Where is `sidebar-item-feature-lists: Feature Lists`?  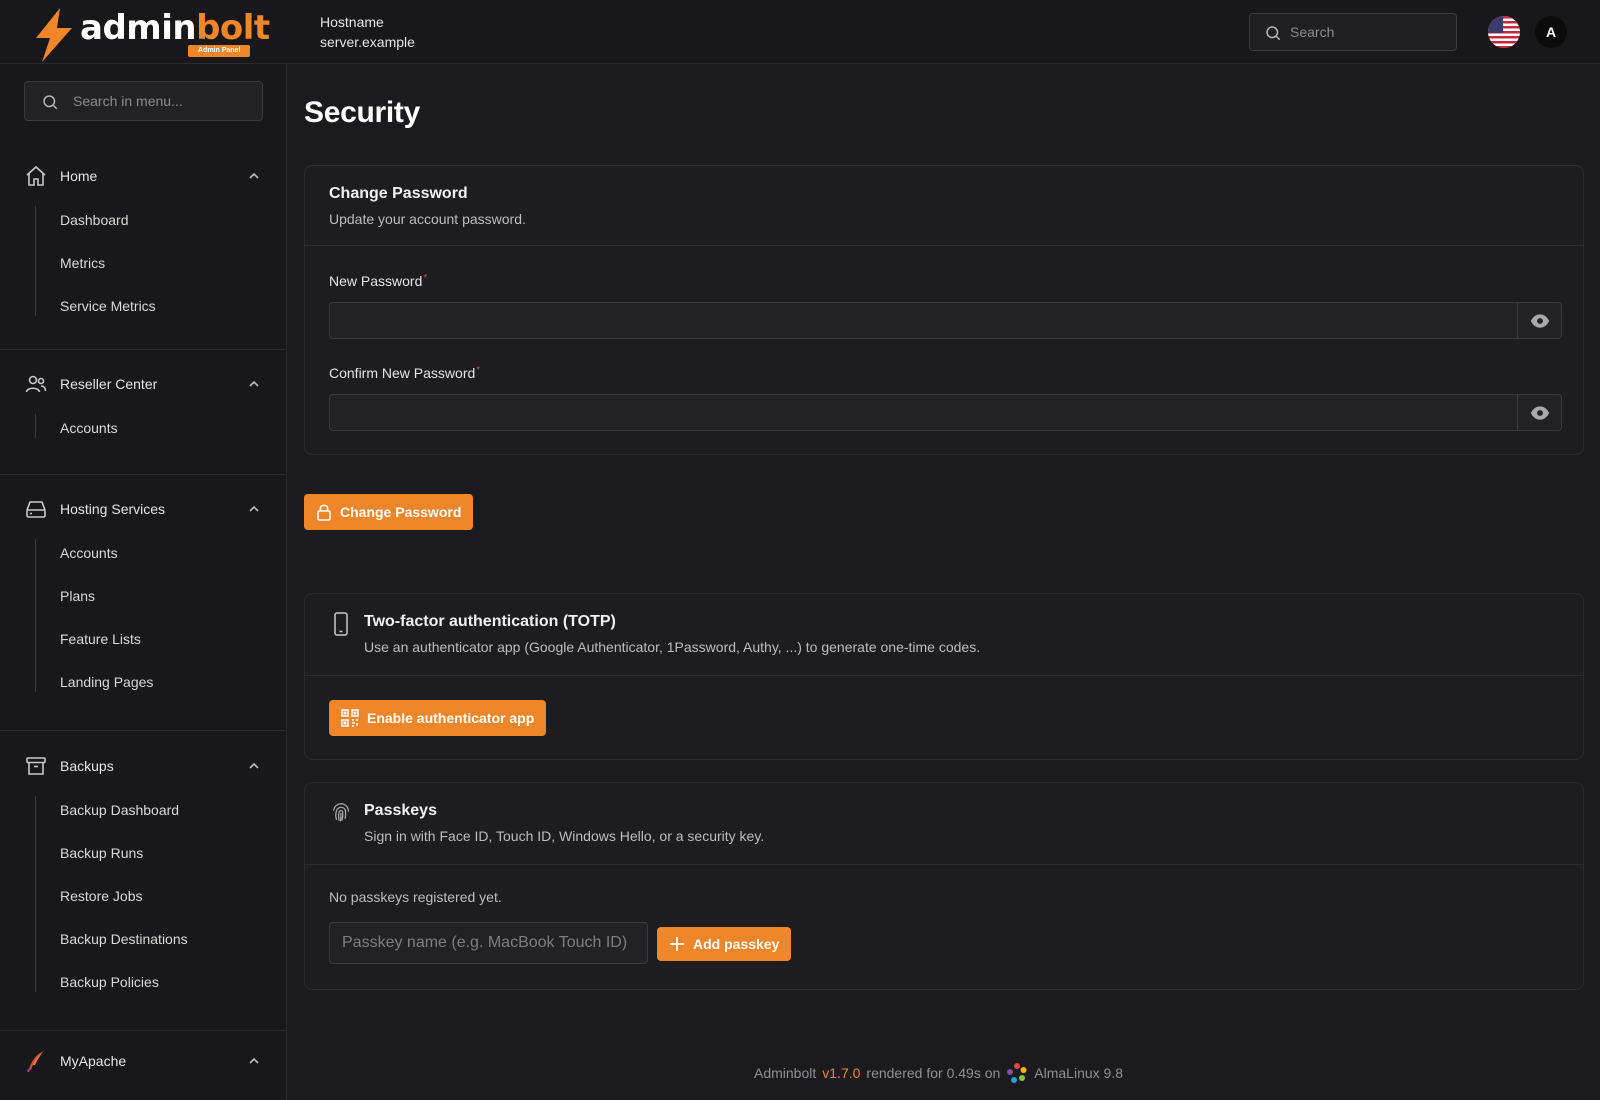
sidebar-item-feature-lists: Feature Lists is located at coordinates (100, 639).